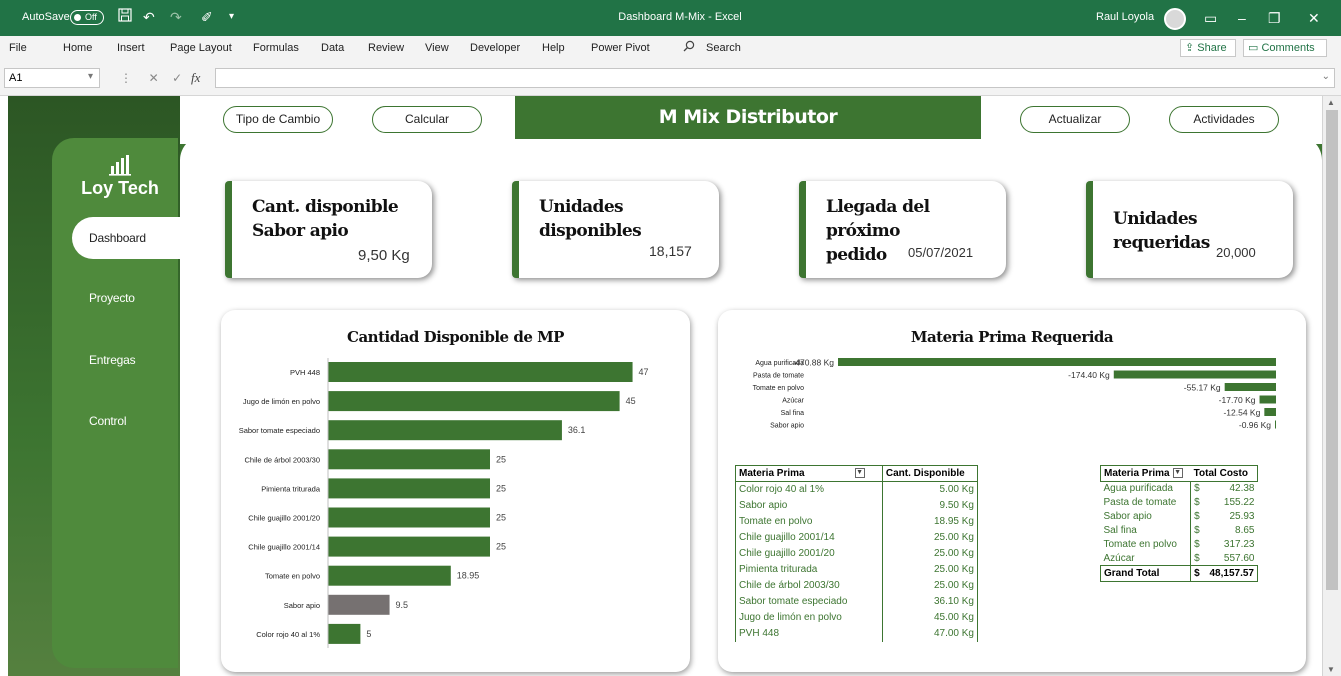 The image size is (1341, 676). Describe the element at coordinates (809, 633) in the screenshot. I see `materia-prima-cell: PVH 448` at that location.